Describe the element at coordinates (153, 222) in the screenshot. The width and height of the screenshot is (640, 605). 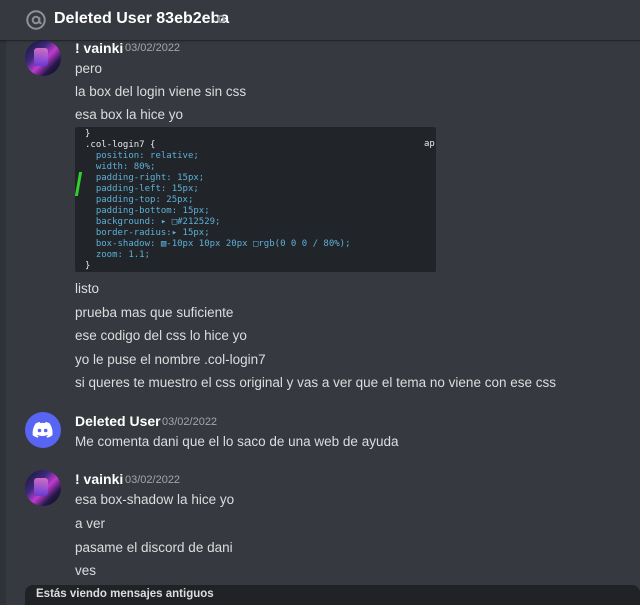
I see `code-line: background: ▸ □#212529;` at that location.